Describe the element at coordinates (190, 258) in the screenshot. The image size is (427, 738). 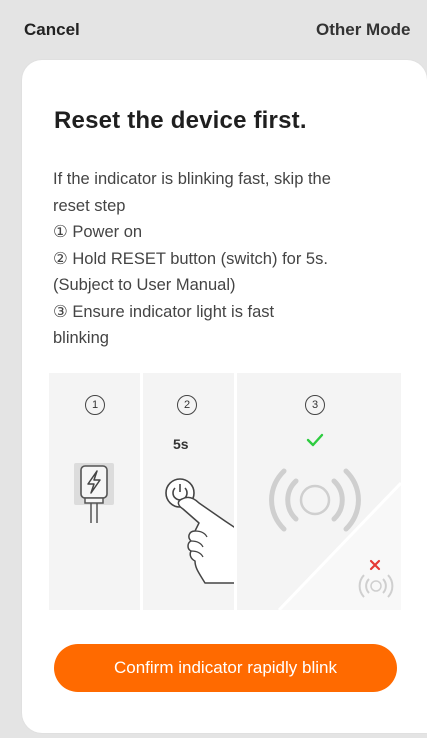
I see `instruction-line: ② Hold RESET button (switch) for 5s.` at that location.